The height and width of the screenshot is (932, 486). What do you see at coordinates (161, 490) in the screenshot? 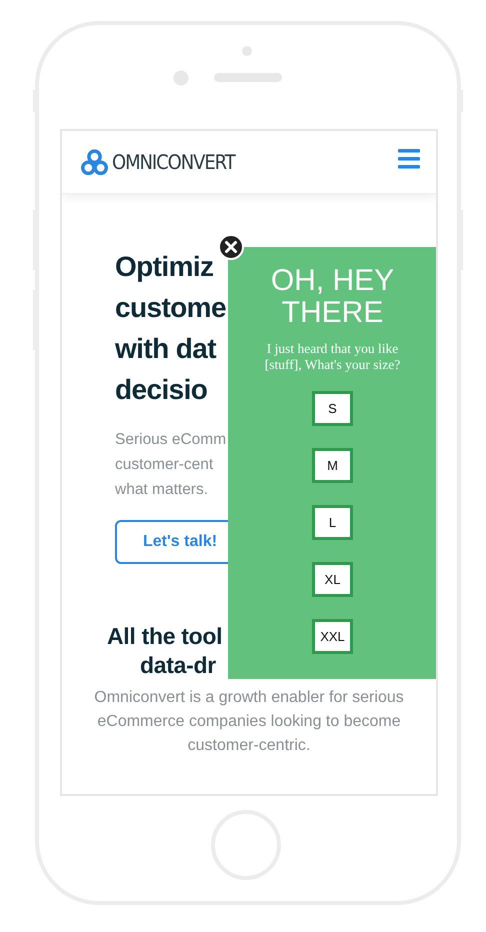
I see `intro-text: what matters.` at bounding box center [161, 490].